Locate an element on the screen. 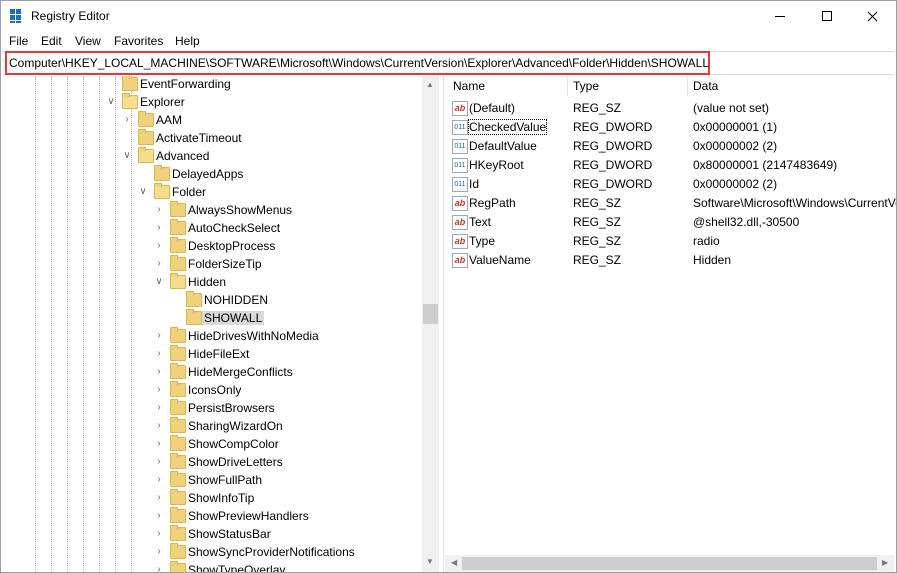  tree-item-label: NOHIDDEN is located at coordinates (236, 300).